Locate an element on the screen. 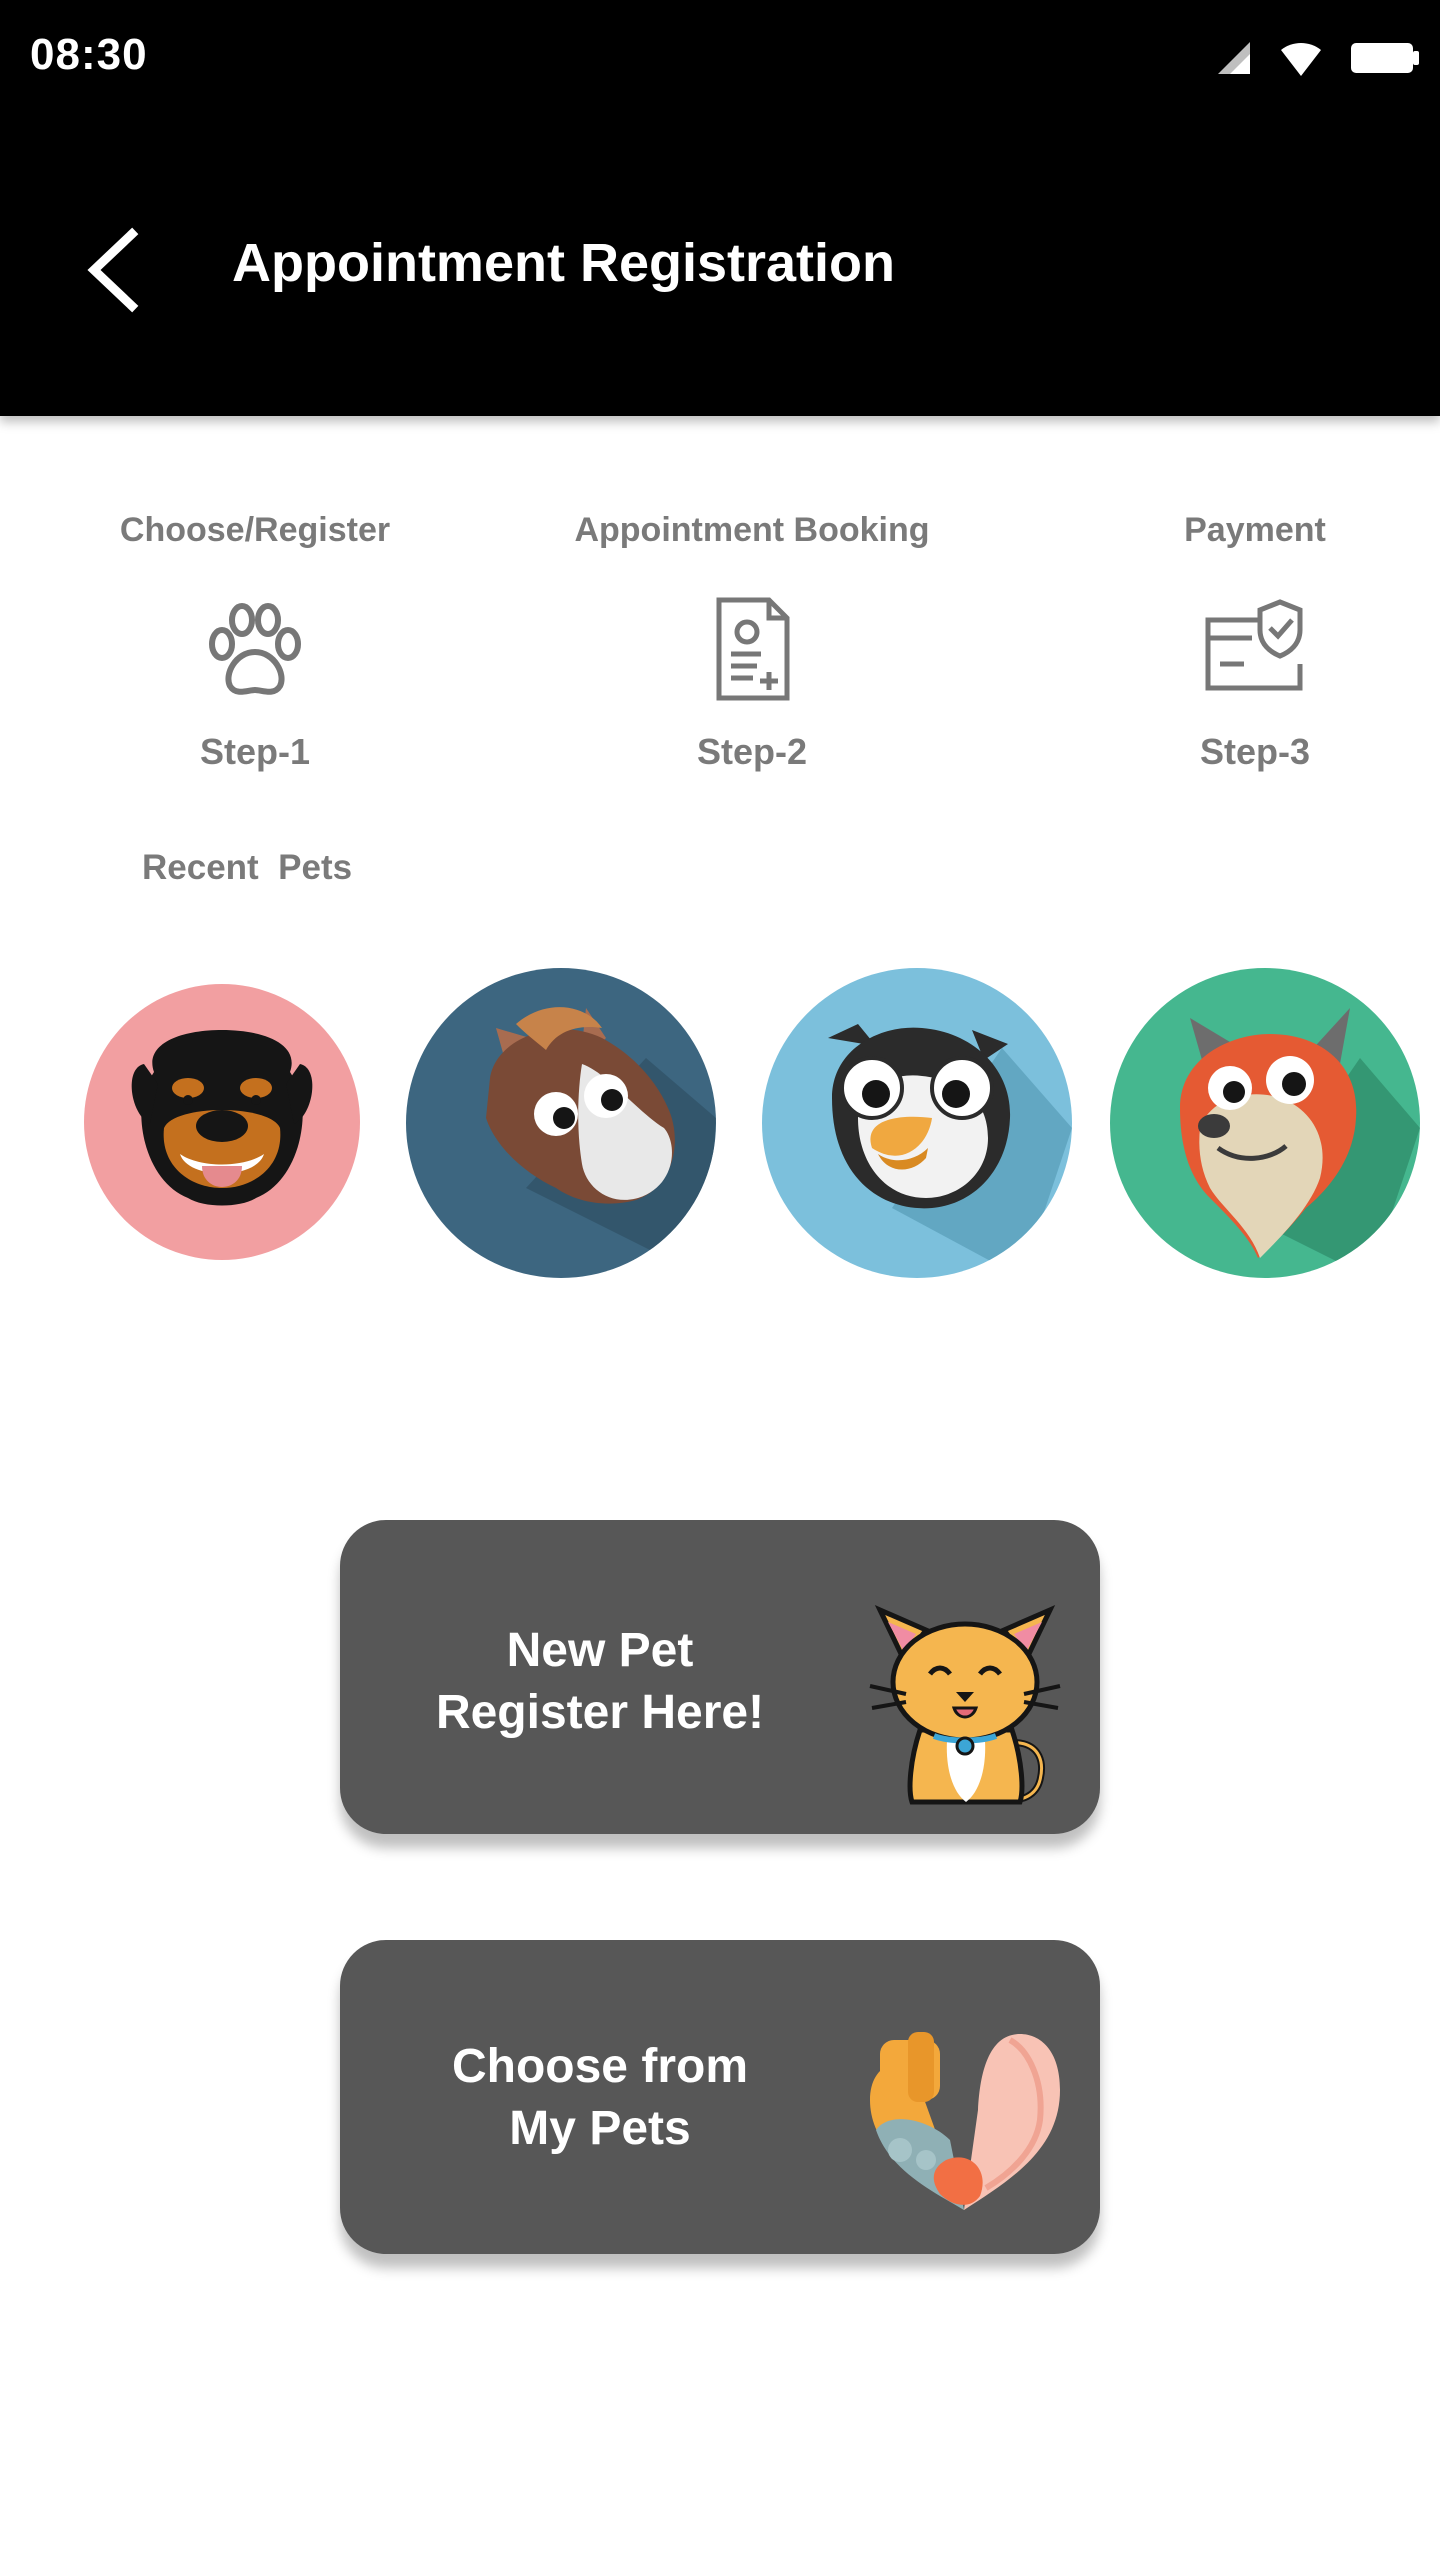 The image size is (1440, 2560). pet-avatar-rottweiler is located at coordinates (222, 1122).